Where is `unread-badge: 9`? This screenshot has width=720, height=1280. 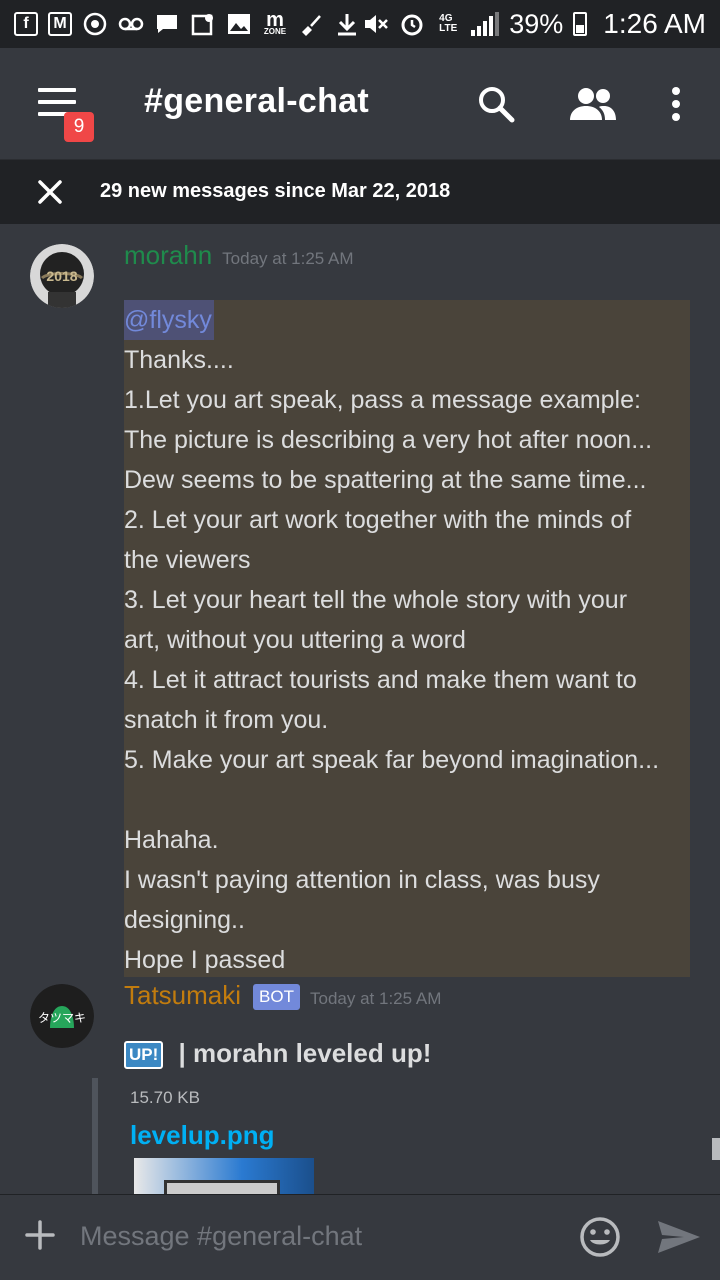 unread-badge: 9 is located at coordinates (79, 127).